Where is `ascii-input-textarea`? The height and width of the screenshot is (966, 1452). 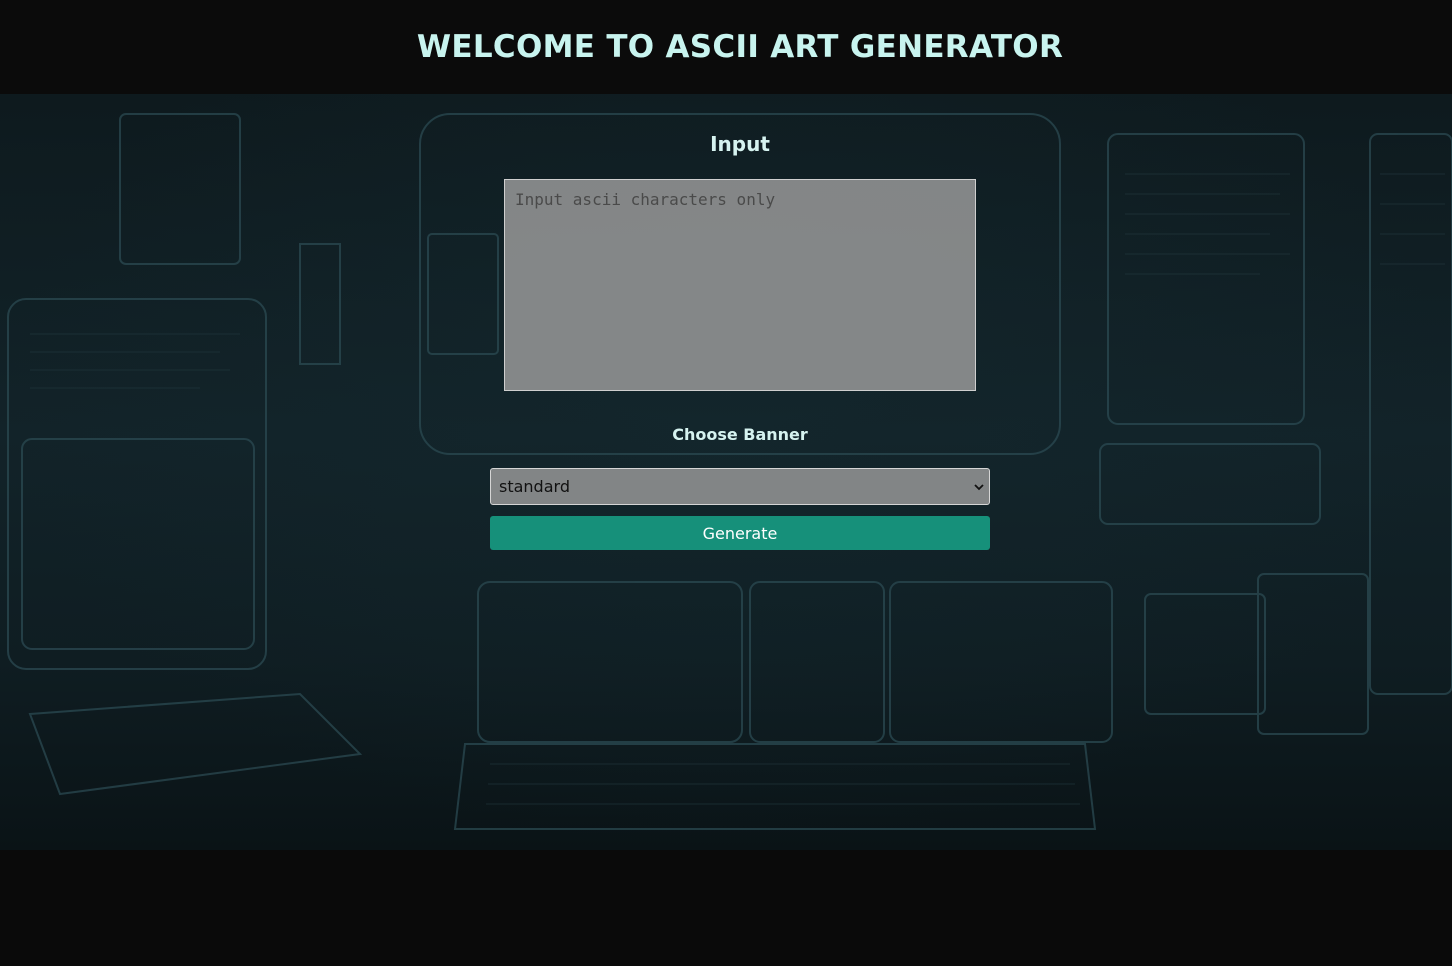
ascii-input-textarea is located at coordinates (740, 285).